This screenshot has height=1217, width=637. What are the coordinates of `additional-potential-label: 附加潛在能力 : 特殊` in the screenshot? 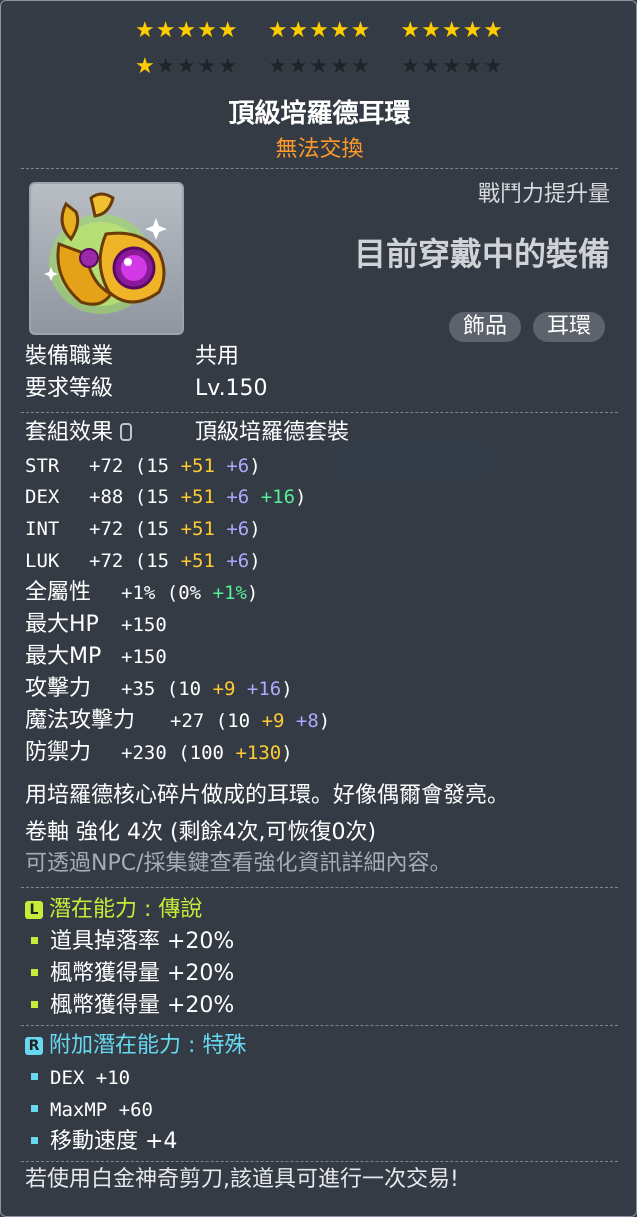 It's located at (148, 1045).